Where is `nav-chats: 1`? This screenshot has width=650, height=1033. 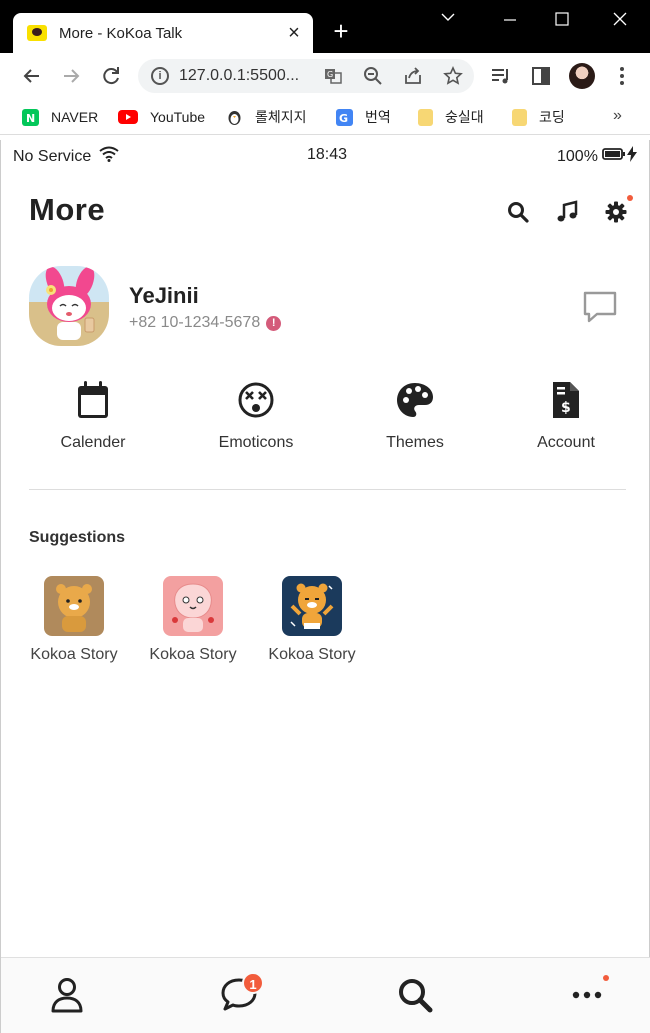 nav-chats: 1 is located at coordinates (242, 994).